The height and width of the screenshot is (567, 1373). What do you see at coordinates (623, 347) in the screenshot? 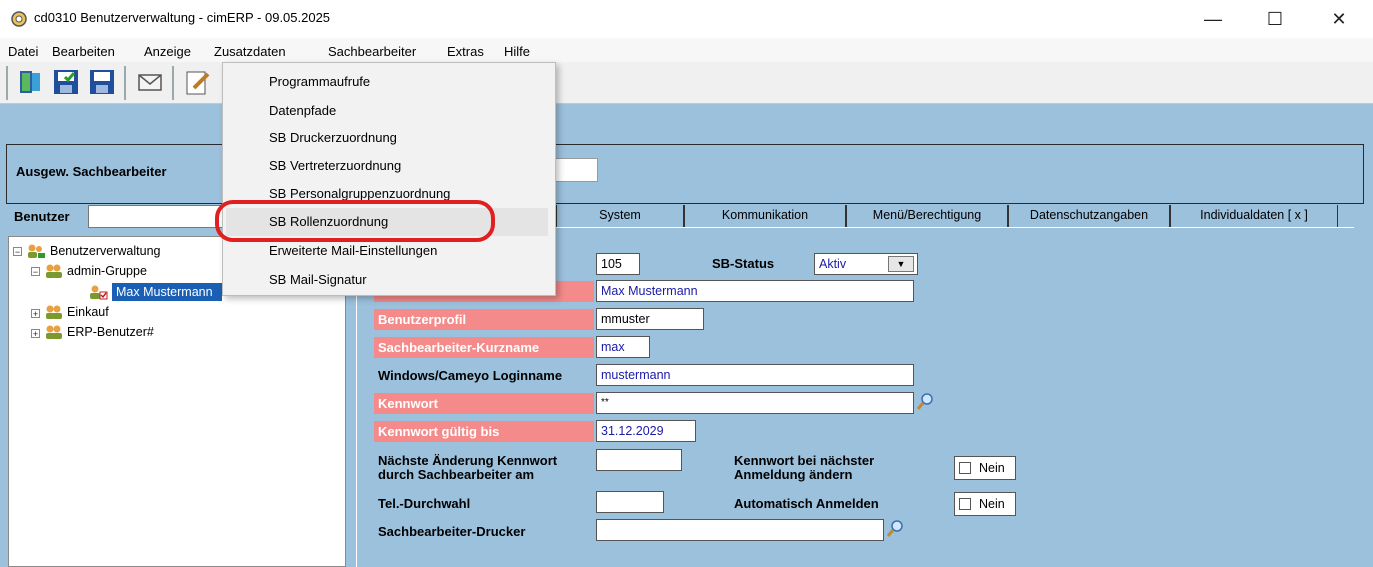
I see `shortname-field: max` at bounding box center [623, 347].